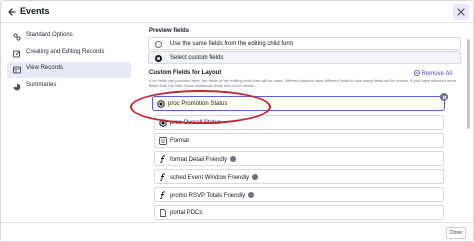 This screenshot has height=242, width=474. What do you see at coordinates (180, 140) in the screenshot?
I see `field-label: Format` at bounding box center [180, 140].